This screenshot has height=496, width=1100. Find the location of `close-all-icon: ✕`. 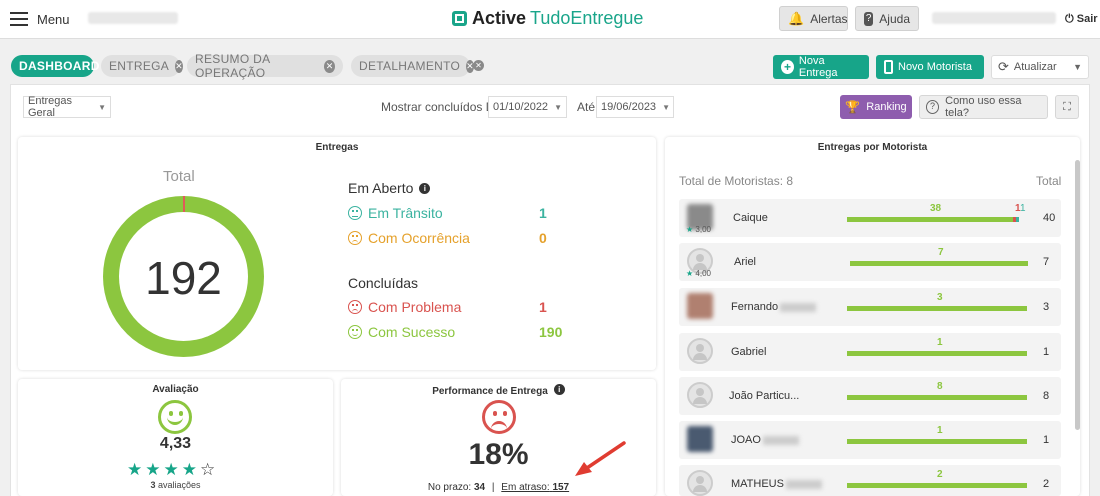

close-all-icon: ✕ is located at coordinates (478, 65).